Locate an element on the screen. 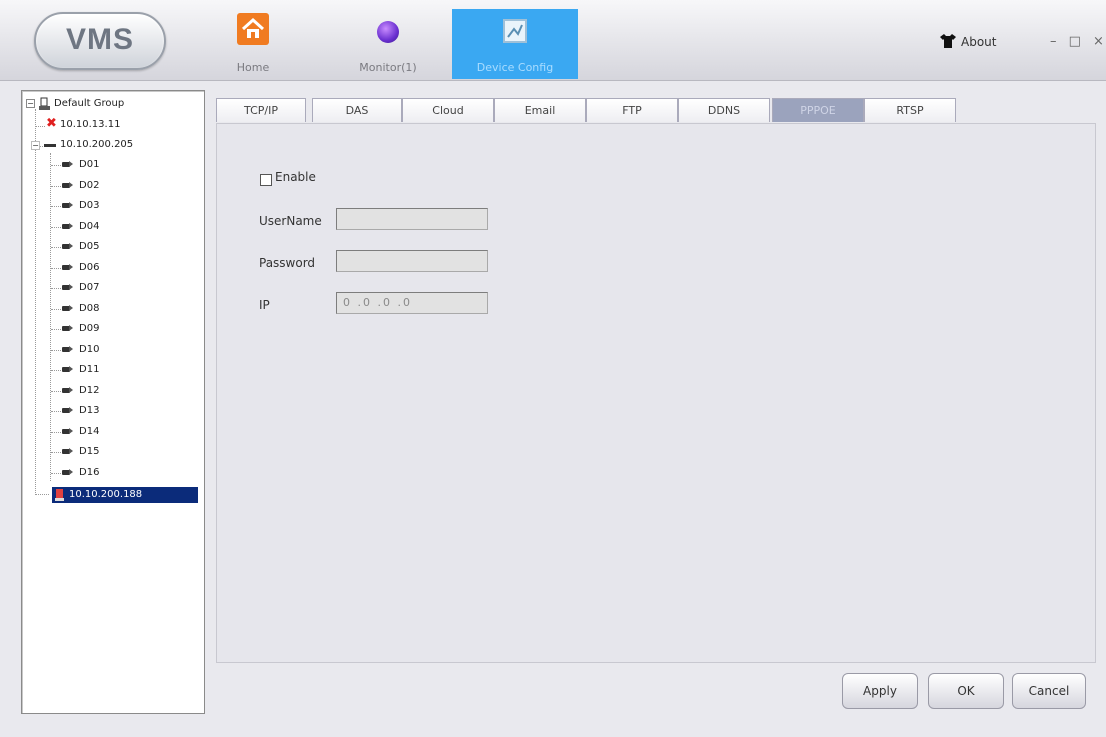  password-input is located at coordinates (412, 261).